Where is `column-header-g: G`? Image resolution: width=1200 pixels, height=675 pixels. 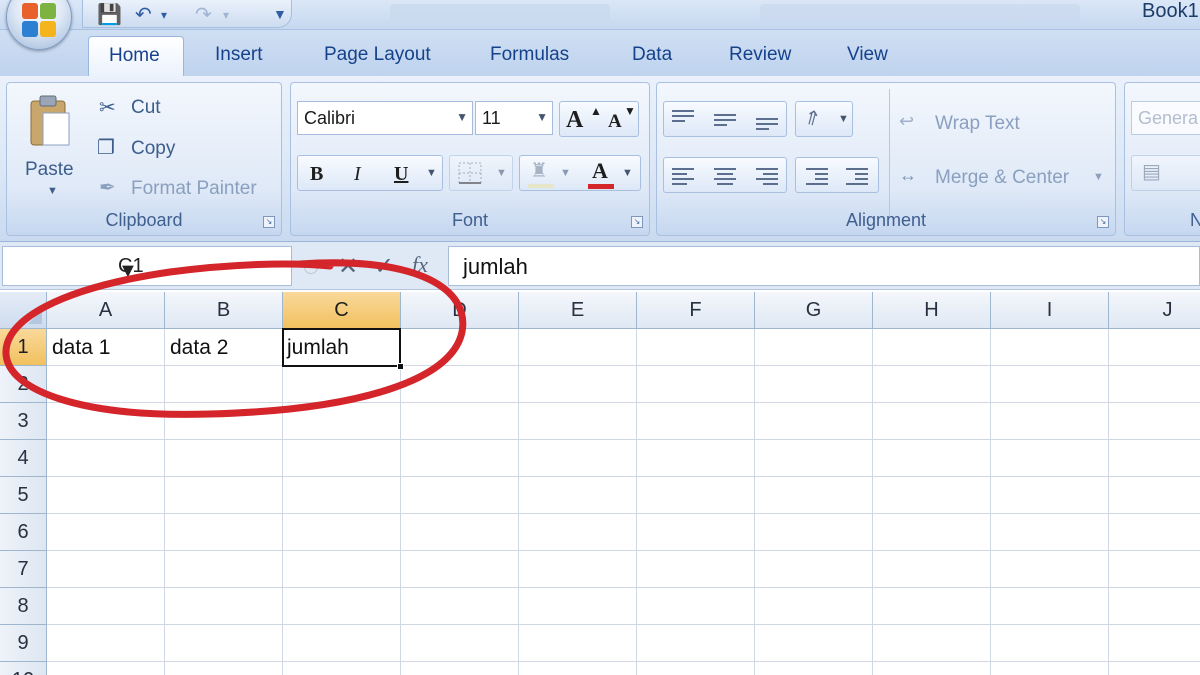
column-header-g: G is located at coordinates (814, 310).